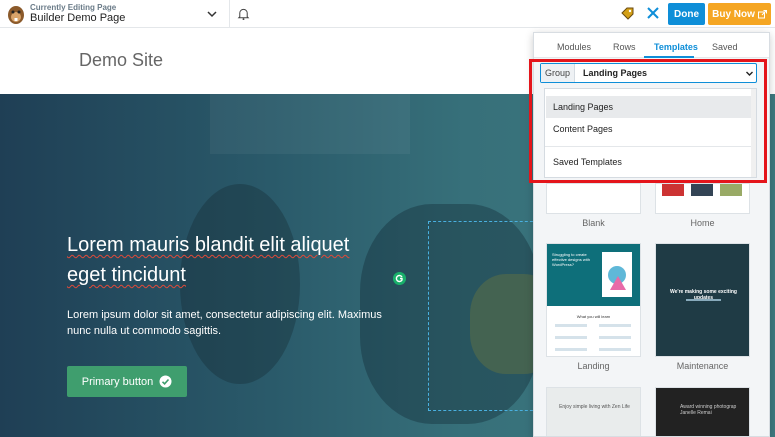  Describe the element at coordinates (708, 410) in the screenshot. I see `thumbnail-text: Award winning photograp Janelle Remai` at that location.